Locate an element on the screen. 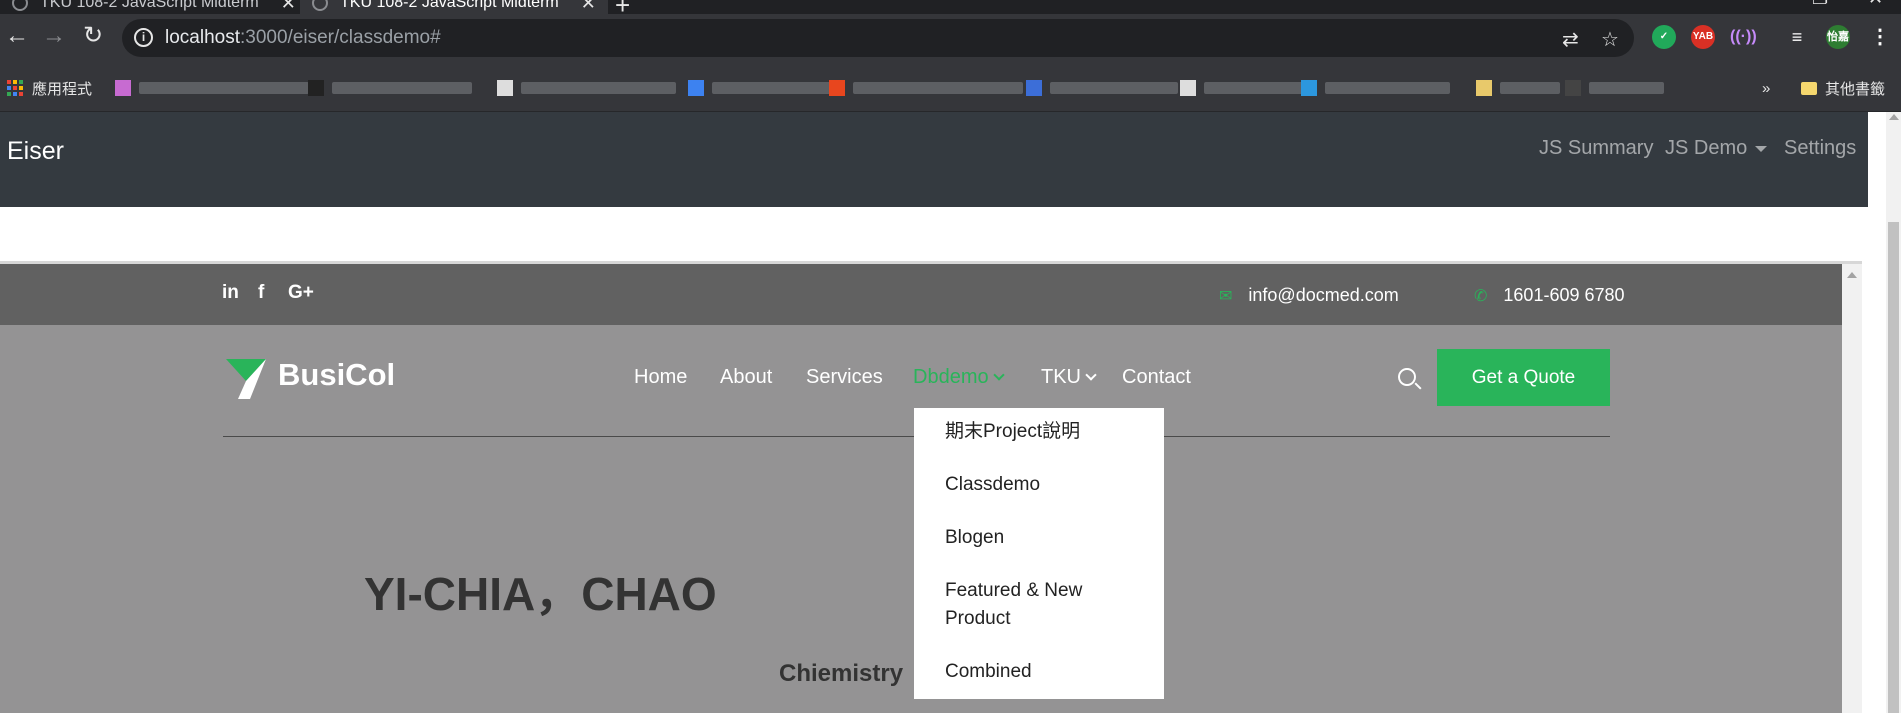  hero-name: YI-CHIA，CHAO is located at coordinates (540, 594).